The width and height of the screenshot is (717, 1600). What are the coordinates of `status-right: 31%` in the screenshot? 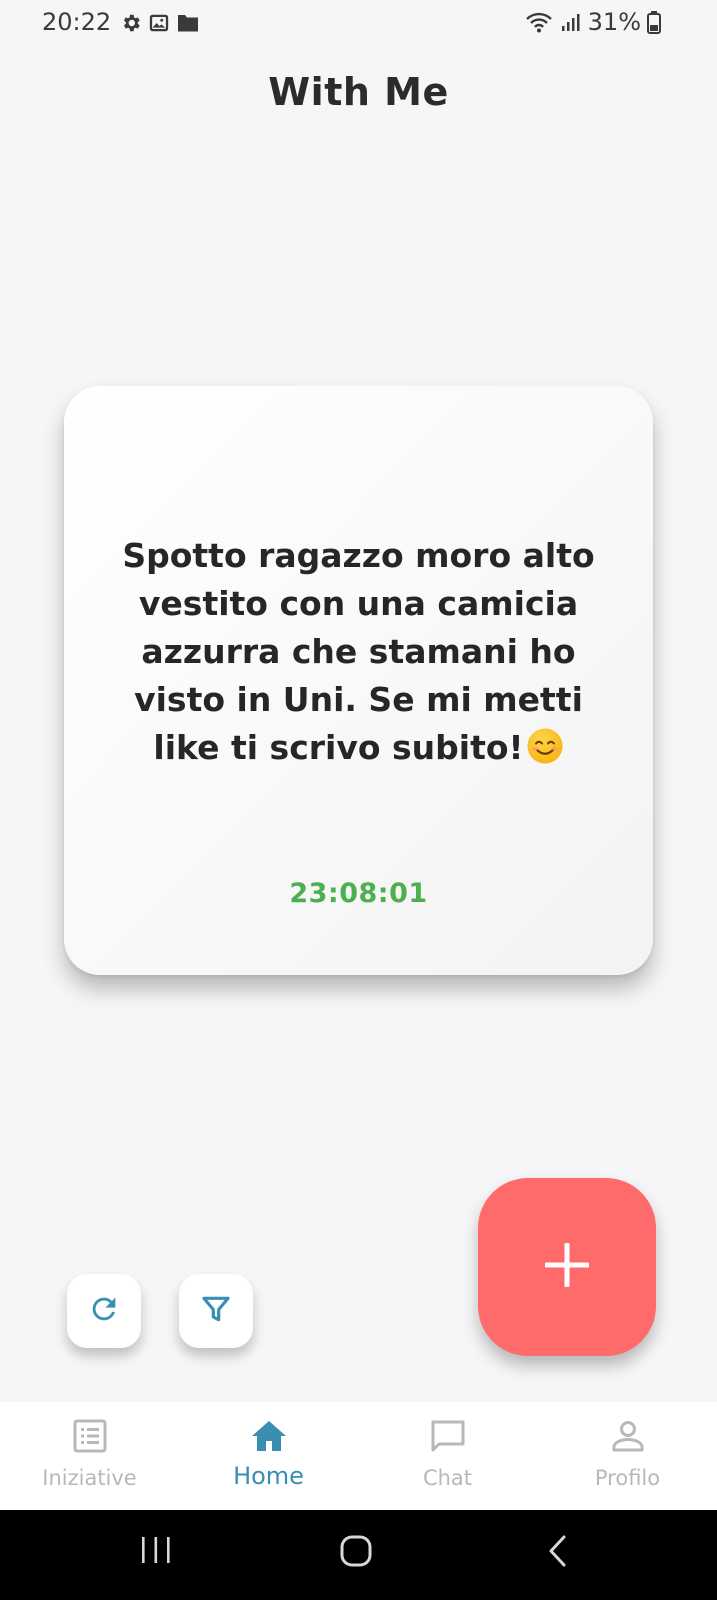 It's located at (592, 22).